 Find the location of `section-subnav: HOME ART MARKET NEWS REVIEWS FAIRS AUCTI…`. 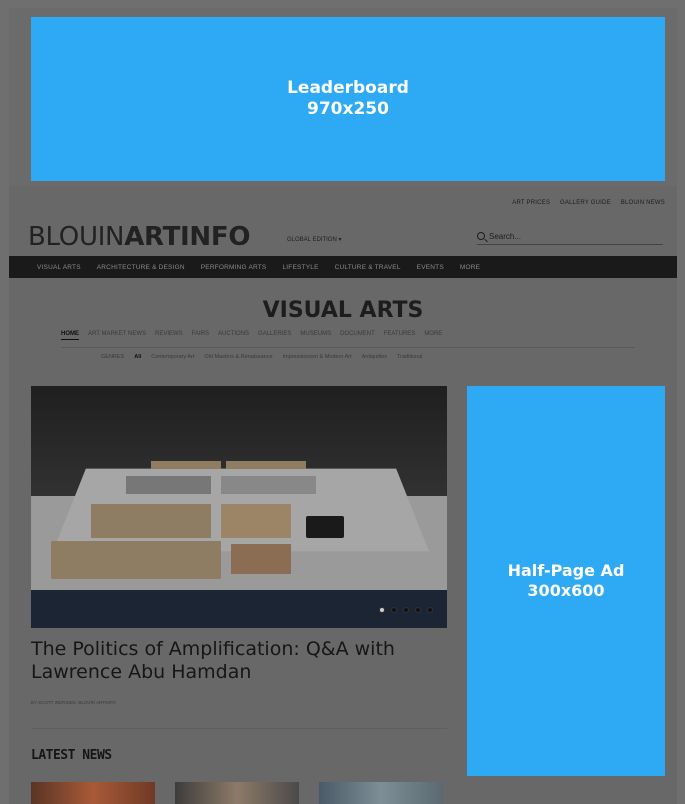

section-subnav: HOME ART MARKET NEWS REVIEWS FAIRS AUCTI… is located at coordinates (348, 339).